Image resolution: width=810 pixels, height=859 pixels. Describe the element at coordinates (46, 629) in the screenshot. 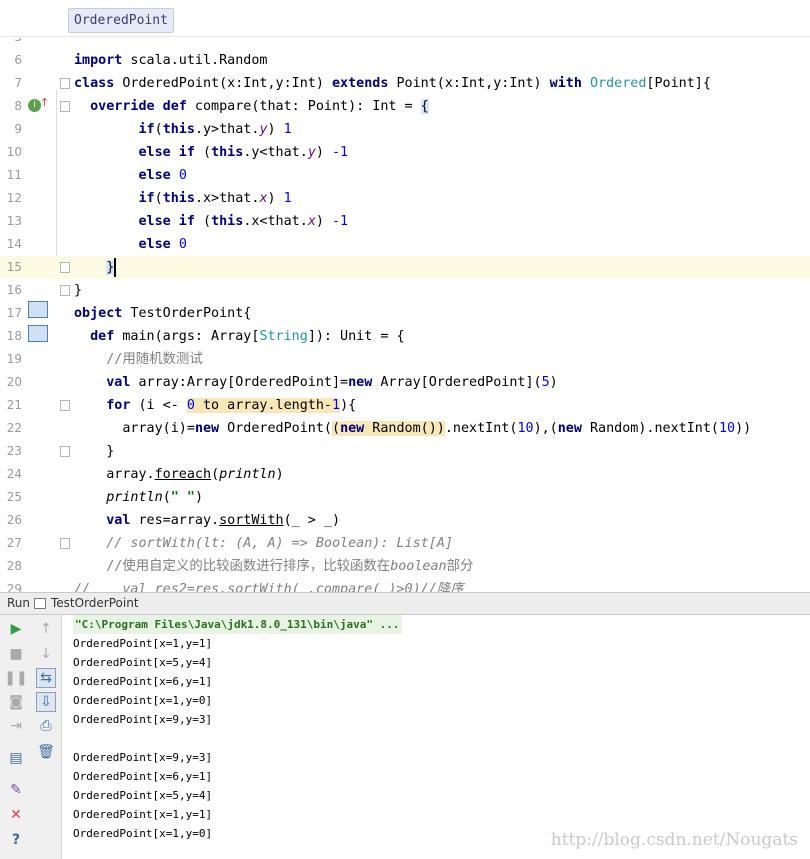

I see `up-arrow-icon: ↑` at that location.